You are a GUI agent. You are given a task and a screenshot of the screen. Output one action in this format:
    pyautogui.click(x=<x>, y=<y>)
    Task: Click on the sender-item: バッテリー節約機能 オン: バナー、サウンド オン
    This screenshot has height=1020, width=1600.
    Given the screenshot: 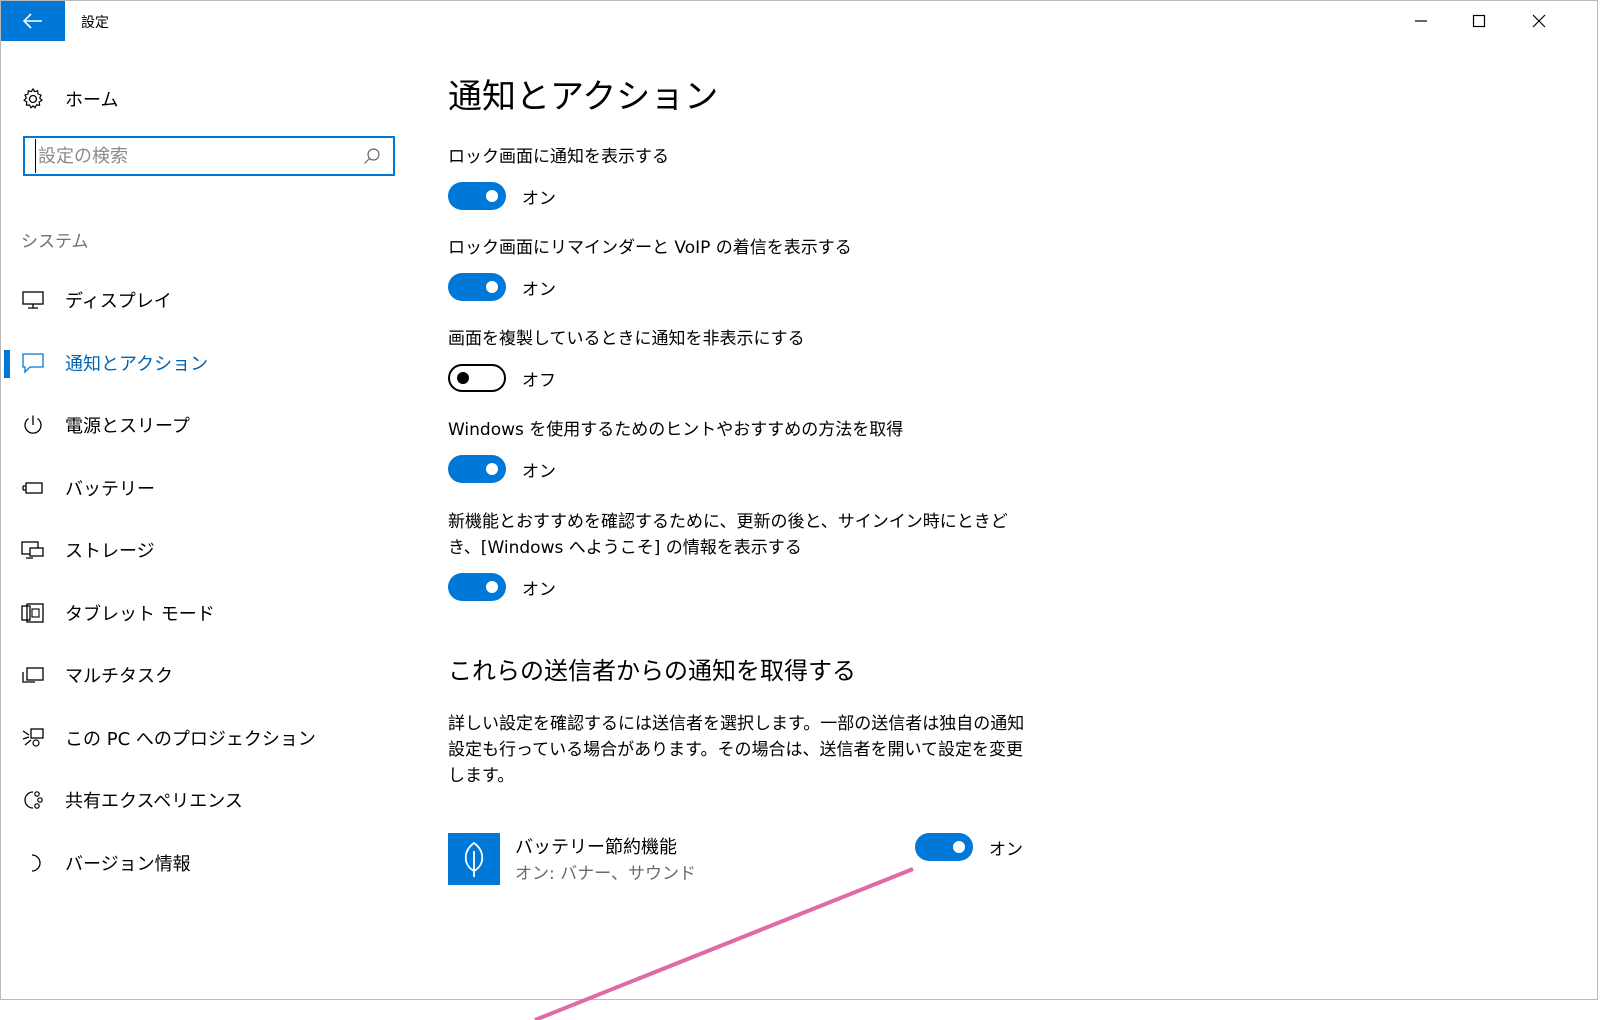 What is the action you would take?
    pyautogui.click(x=758, y=861)
    